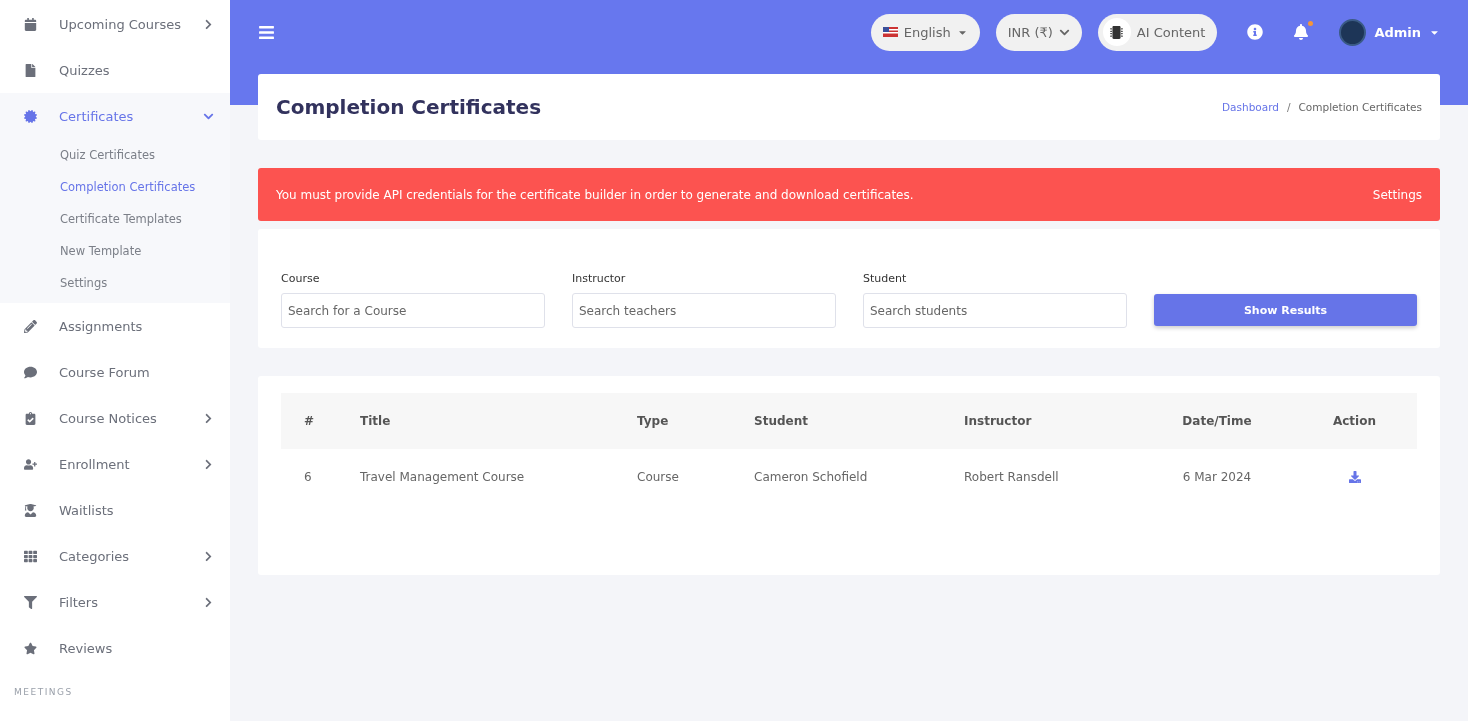  What do you see at coordinates (115, 510) in the screenshot?
I see `sidebar-item: Waitlists` at bounding box center [115, 510].